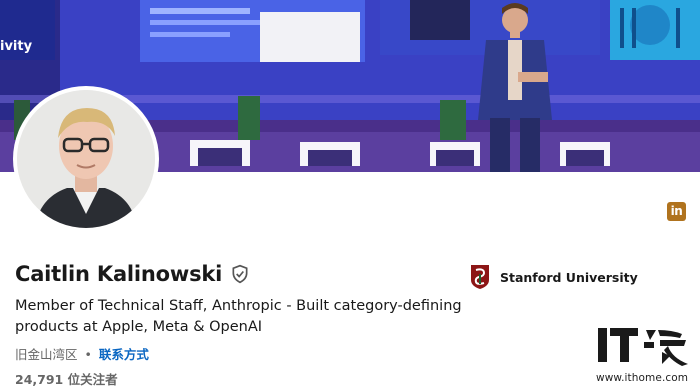 This screenshot has width=700, height=390. What do you see at coordinates (569, 277) in the screenshot?
I see `school-name: Stanford University` at bounding box center [569, 277].